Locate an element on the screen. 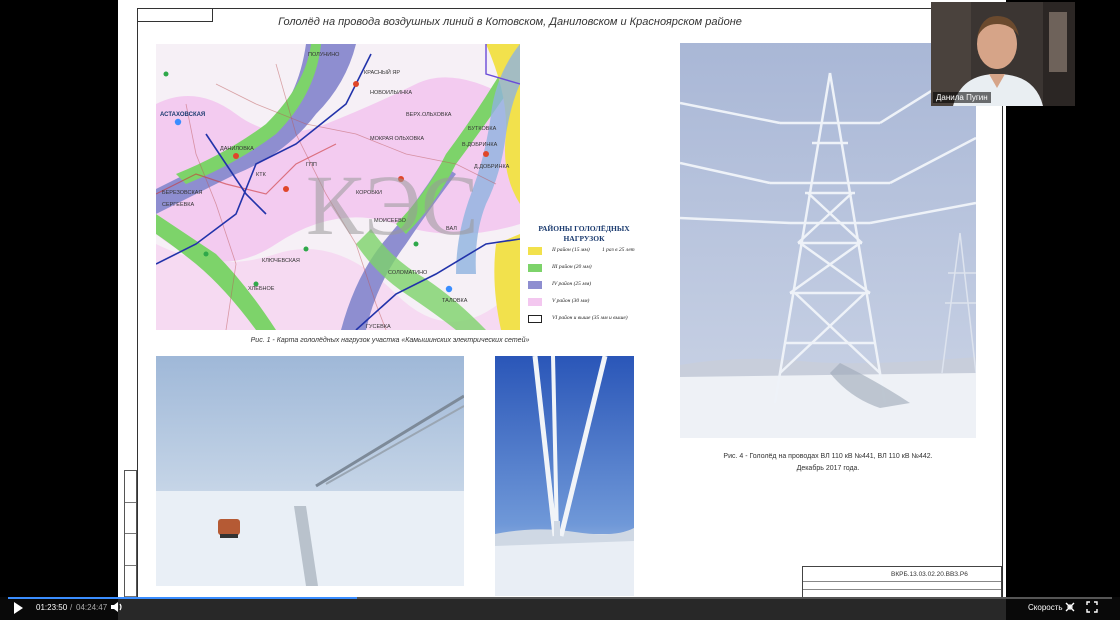 This screenshot has height=620, width=1120. legend-title-2: НАГРУЗОК is located at coordinates (584, 238).